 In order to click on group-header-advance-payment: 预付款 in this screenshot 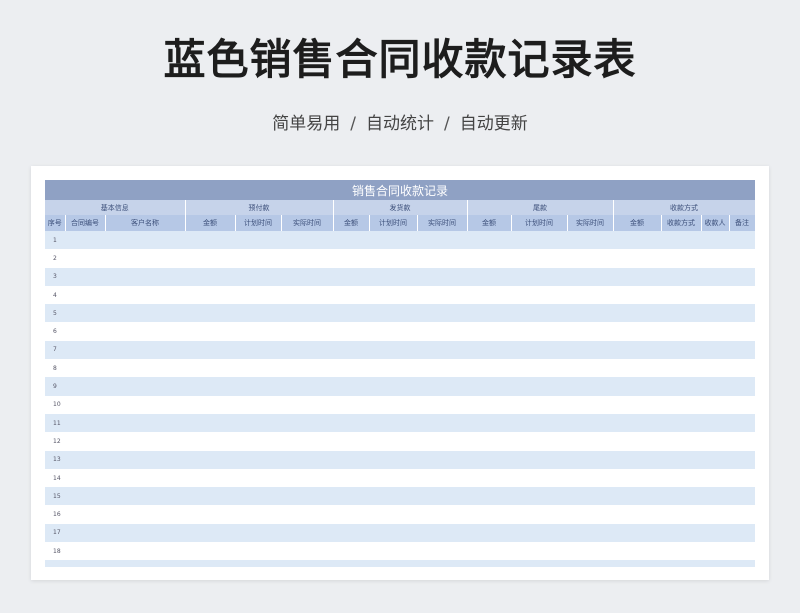, I will do `click(259, 207)`.